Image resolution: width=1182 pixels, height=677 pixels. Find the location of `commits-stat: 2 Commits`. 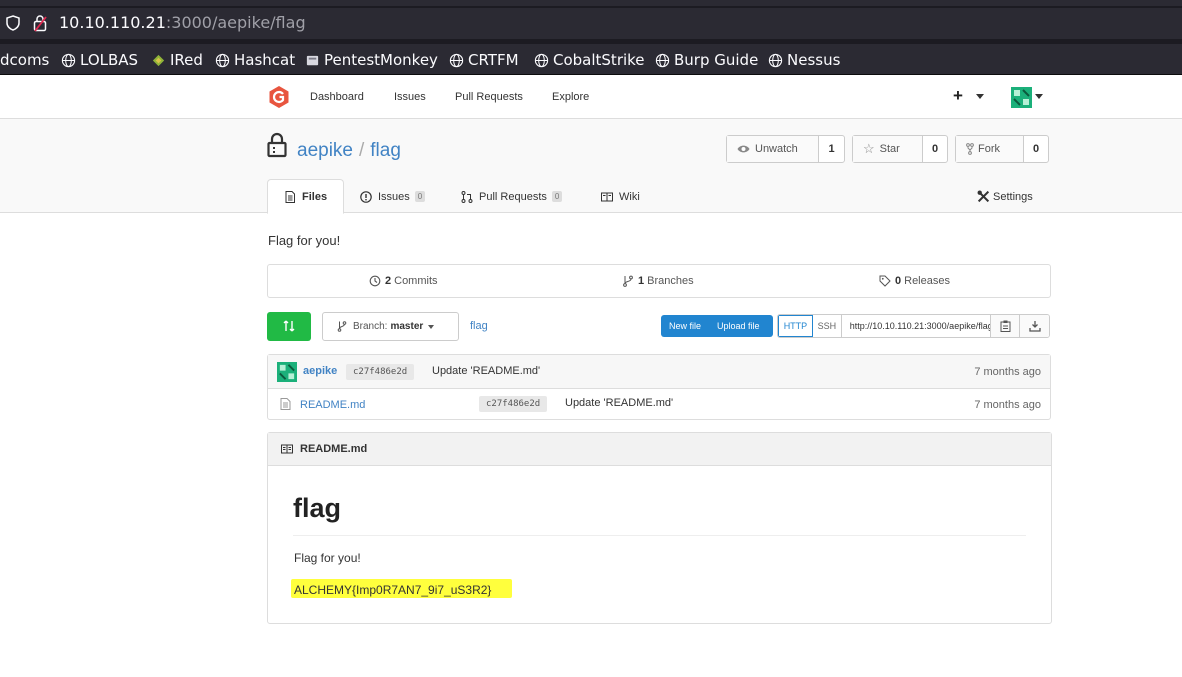

commits-stat: 2 Commits is located at coordinates (403, 281).